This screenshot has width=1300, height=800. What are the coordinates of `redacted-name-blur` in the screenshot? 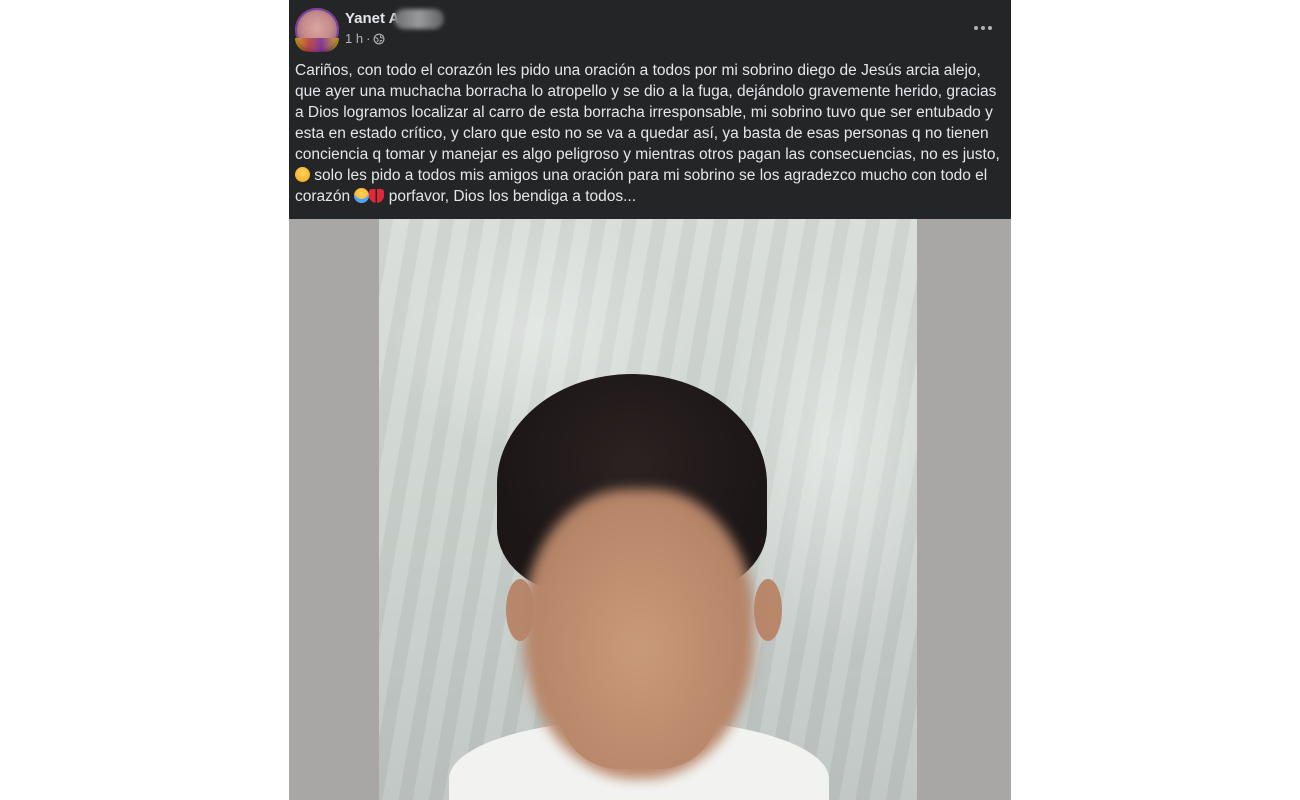 It's located at (419, 19).